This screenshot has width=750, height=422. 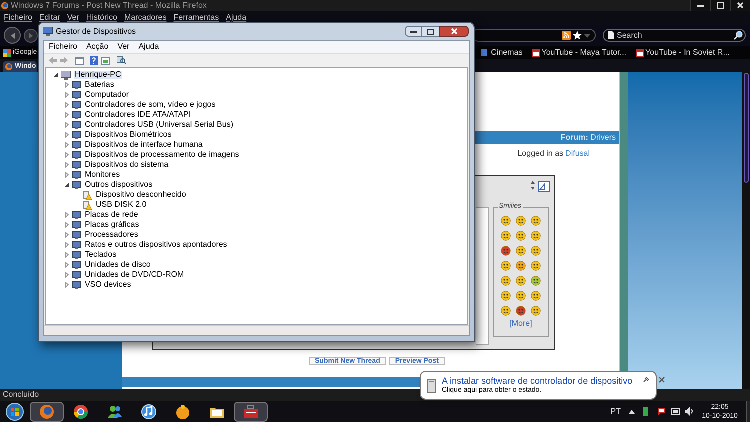 I want to click on tree-item: Dispositivos do sistema, so click(x=127, y=165).